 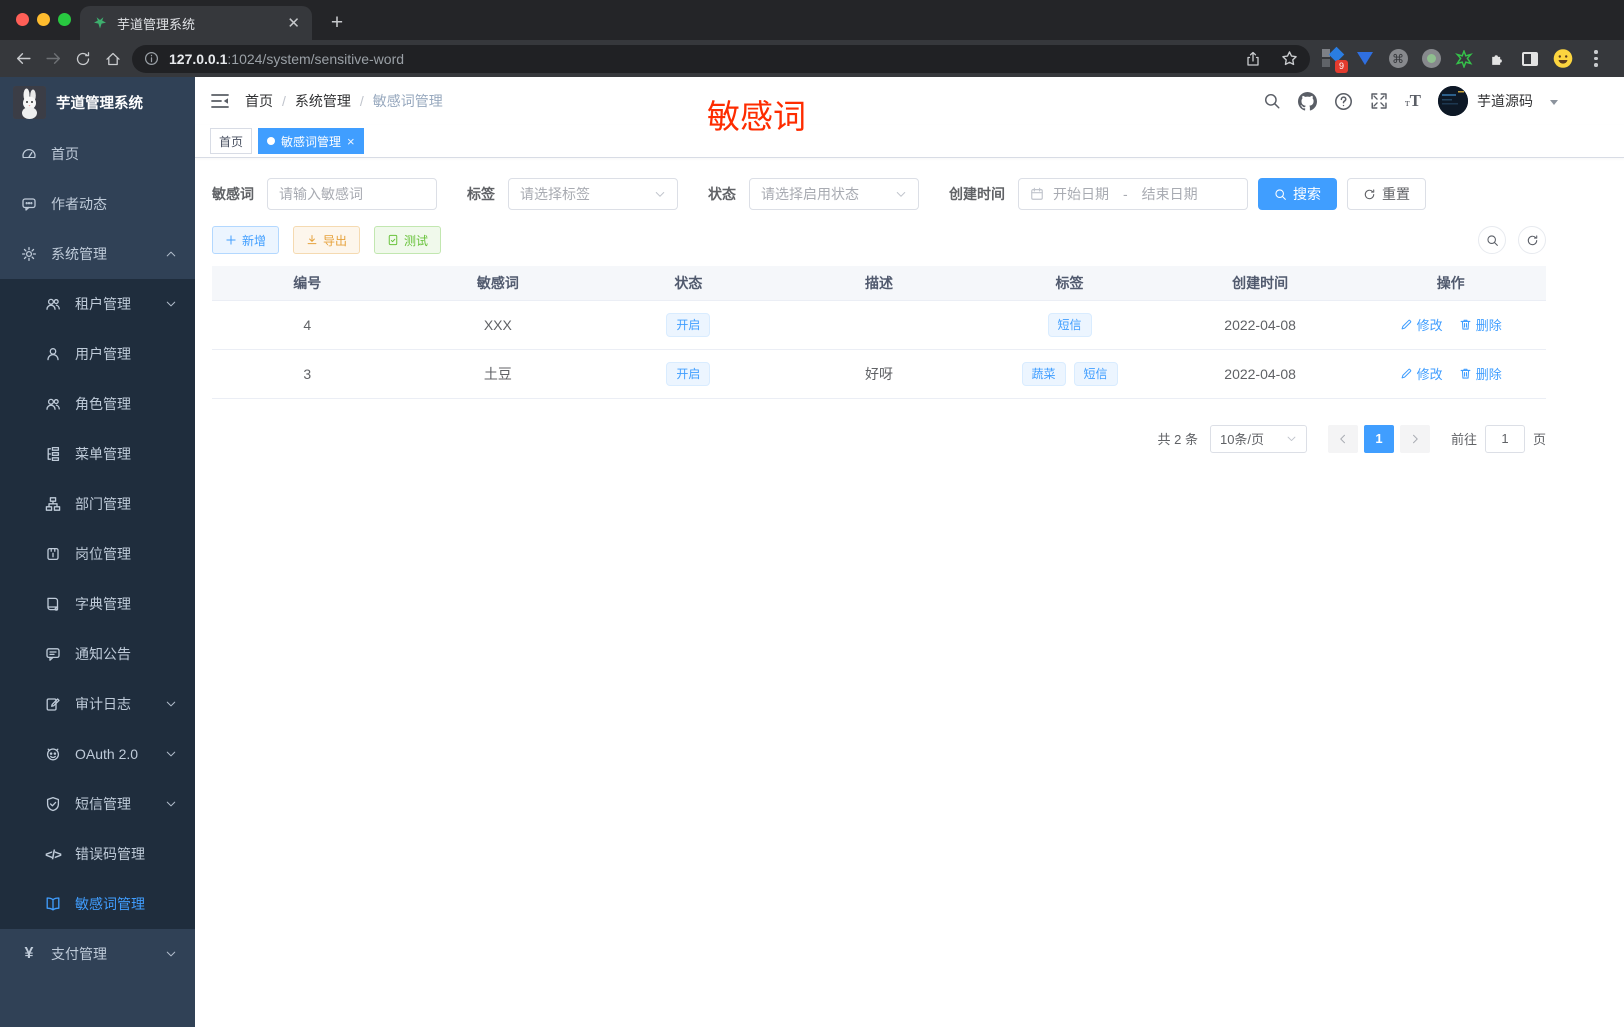 I want to click on cell-status: 开启, so click(x=688, y=325).